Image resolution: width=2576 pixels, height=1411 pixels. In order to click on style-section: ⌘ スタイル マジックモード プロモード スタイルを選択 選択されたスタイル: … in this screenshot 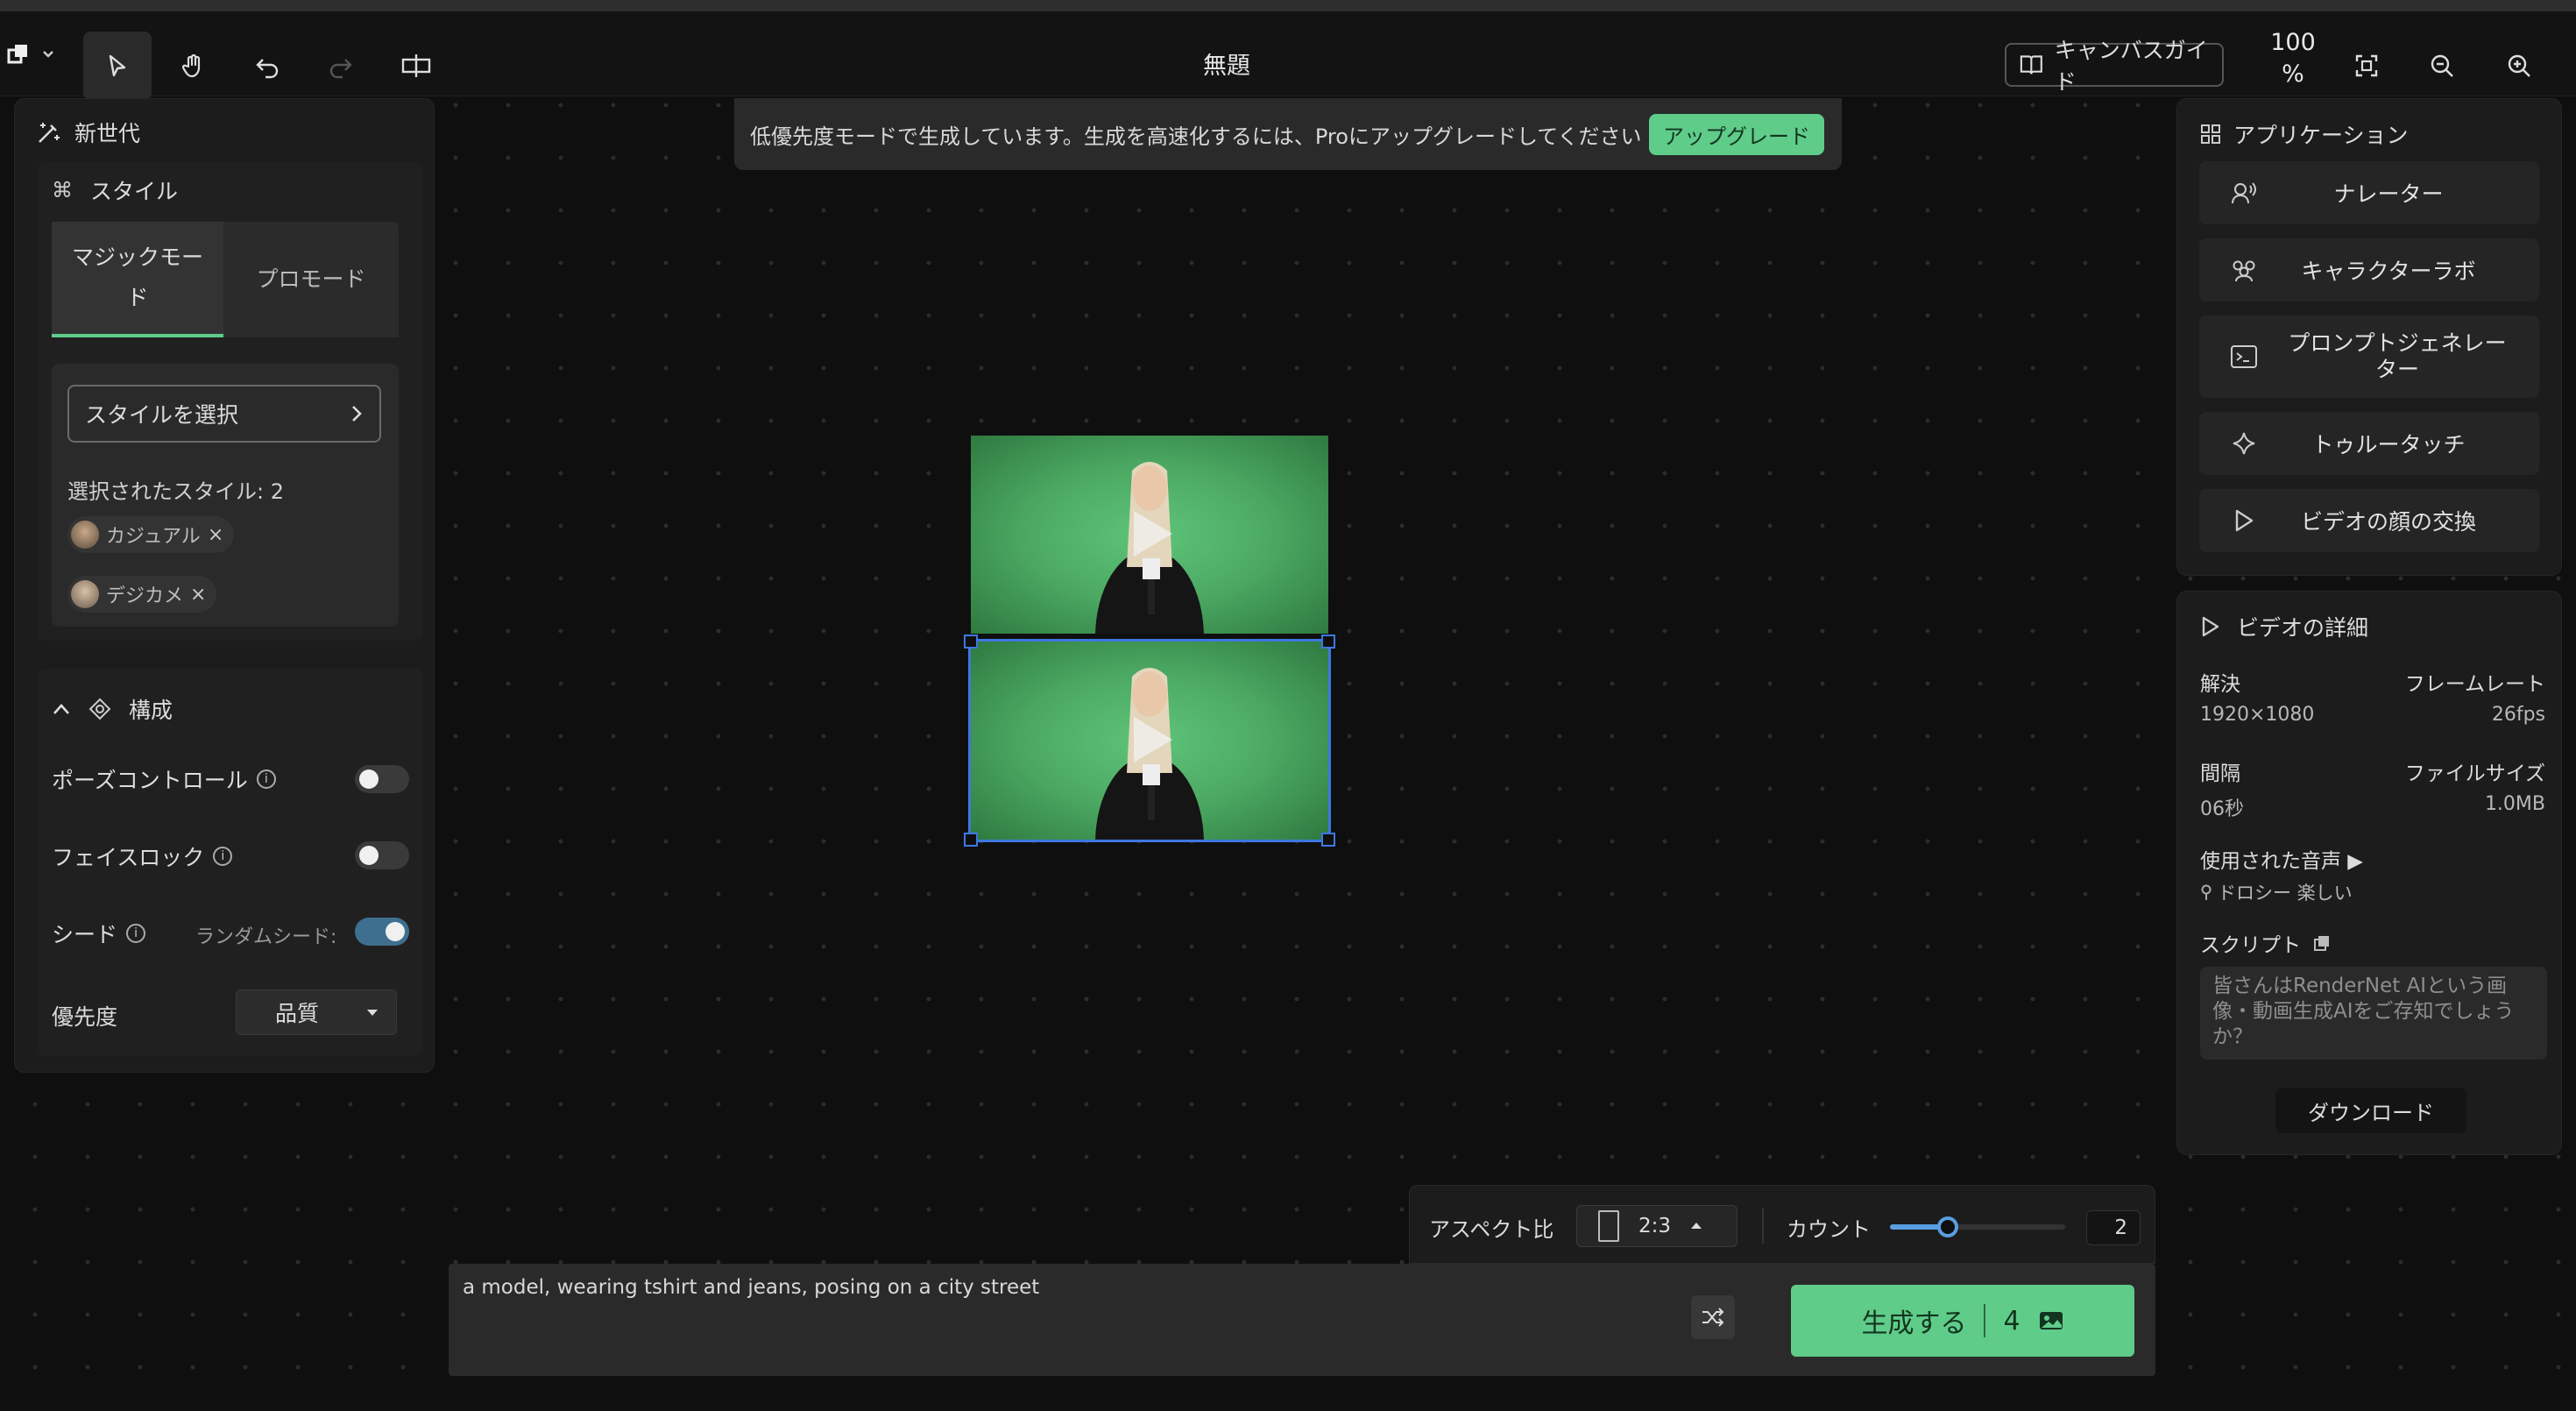, I will do `click(230, 402)`.